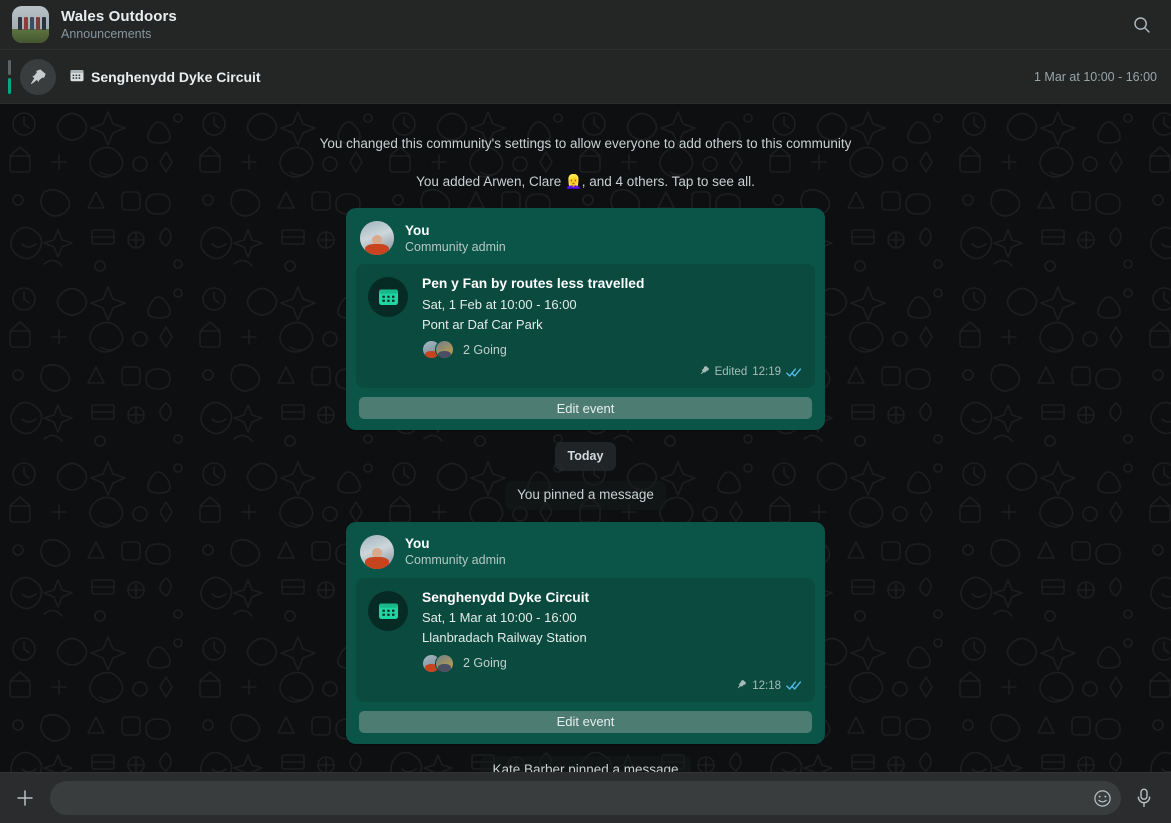 The image size is (1171, 823). What do you see at coordinates (1102, 798) in the screenshot?
I see `emoji-icon` at bounding box center [1102, 798].